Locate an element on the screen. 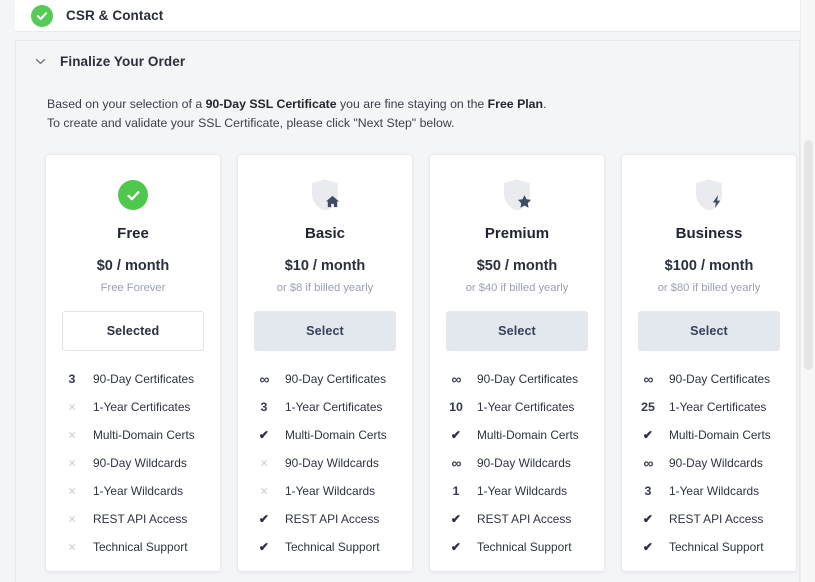 Image resolution: width=815 pixels, height=582 pixels. plan-price: $50 / month is located at coordinates (517, 266).